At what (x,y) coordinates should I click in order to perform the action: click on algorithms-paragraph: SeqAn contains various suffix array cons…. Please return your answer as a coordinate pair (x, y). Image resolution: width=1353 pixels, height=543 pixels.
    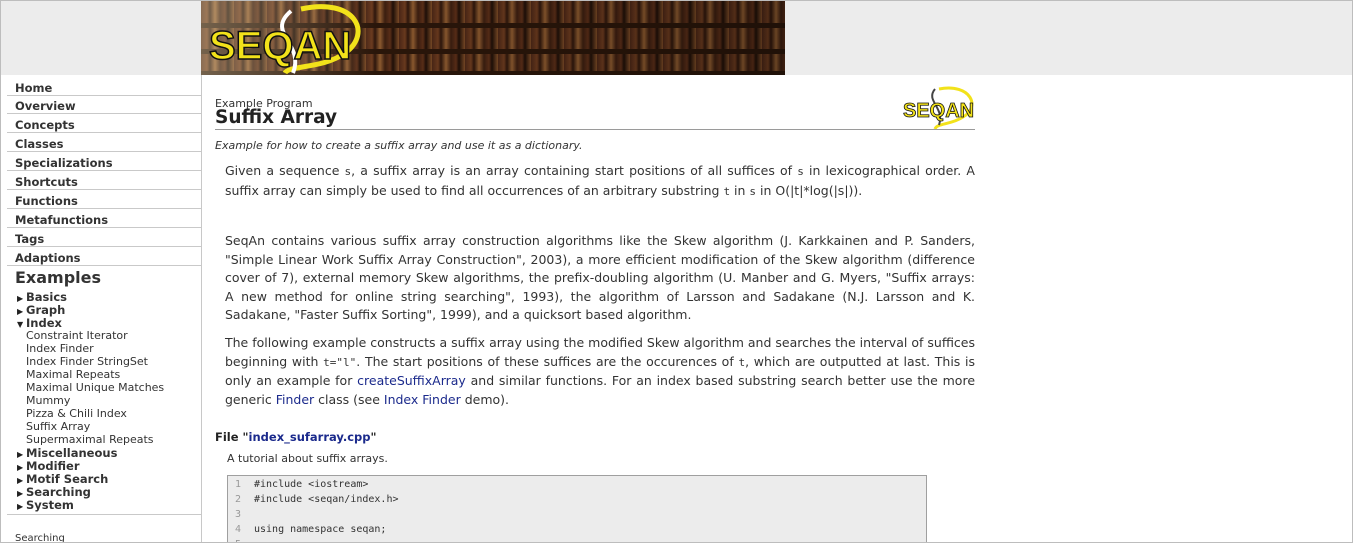
    Looking at the image, I should click on (600, 277).